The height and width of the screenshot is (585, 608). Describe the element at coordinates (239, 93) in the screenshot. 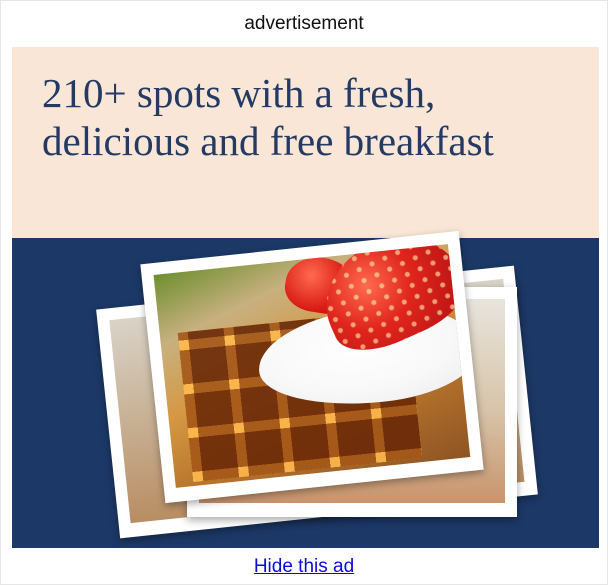

I see `ad-headline-line-1: 210+ spots with a fresh,` at that location.